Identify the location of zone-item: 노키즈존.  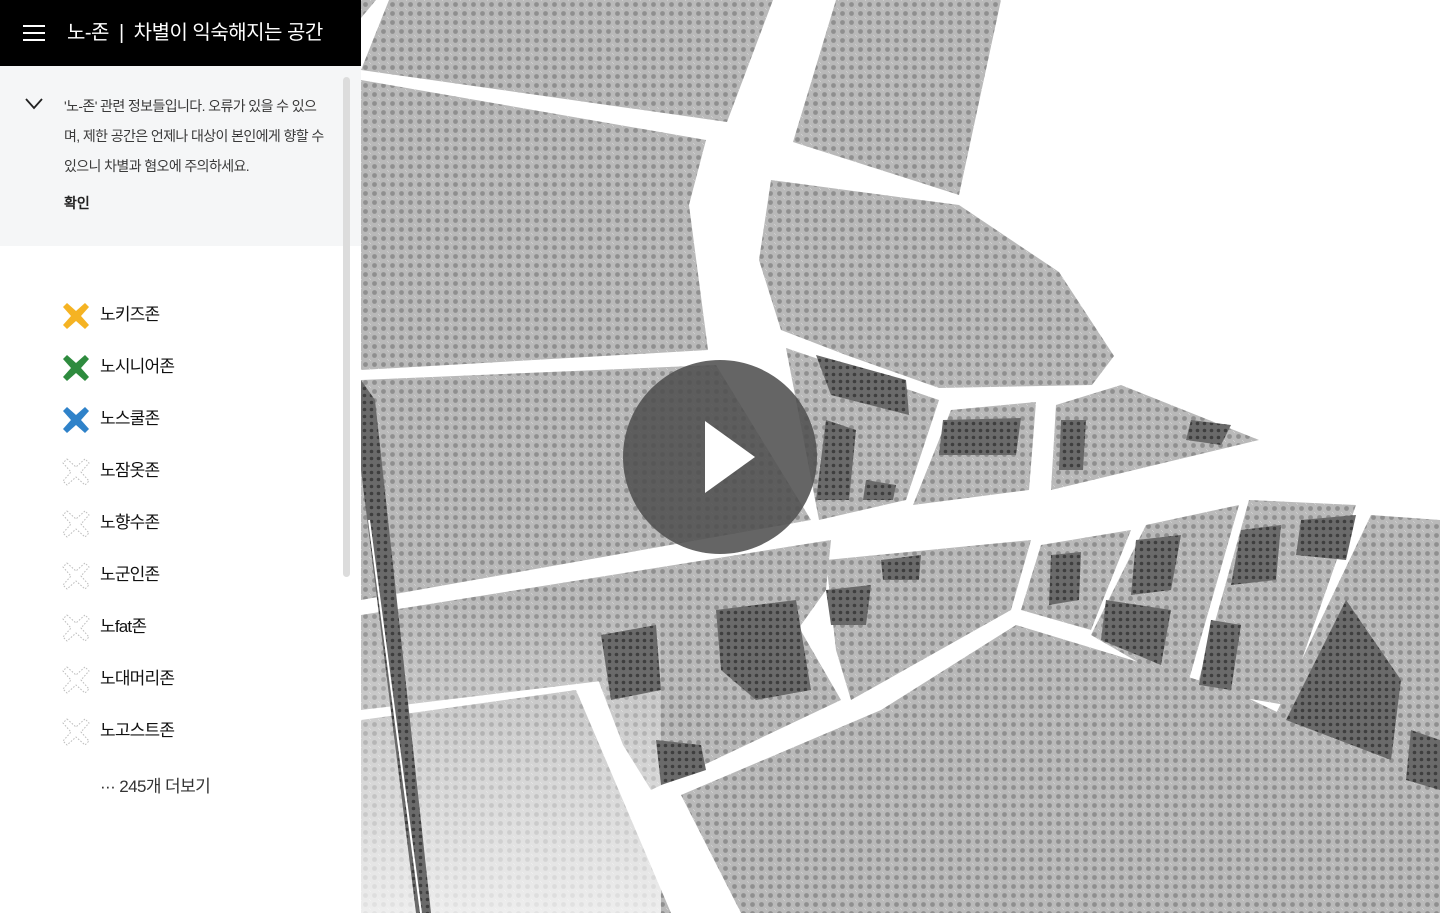
(170, 314).